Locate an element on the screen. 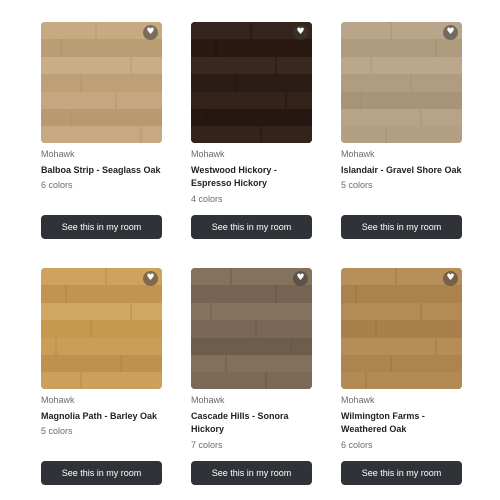  product-name: Magnolia Path - Barley Oak is located at coordinates (101, 416).